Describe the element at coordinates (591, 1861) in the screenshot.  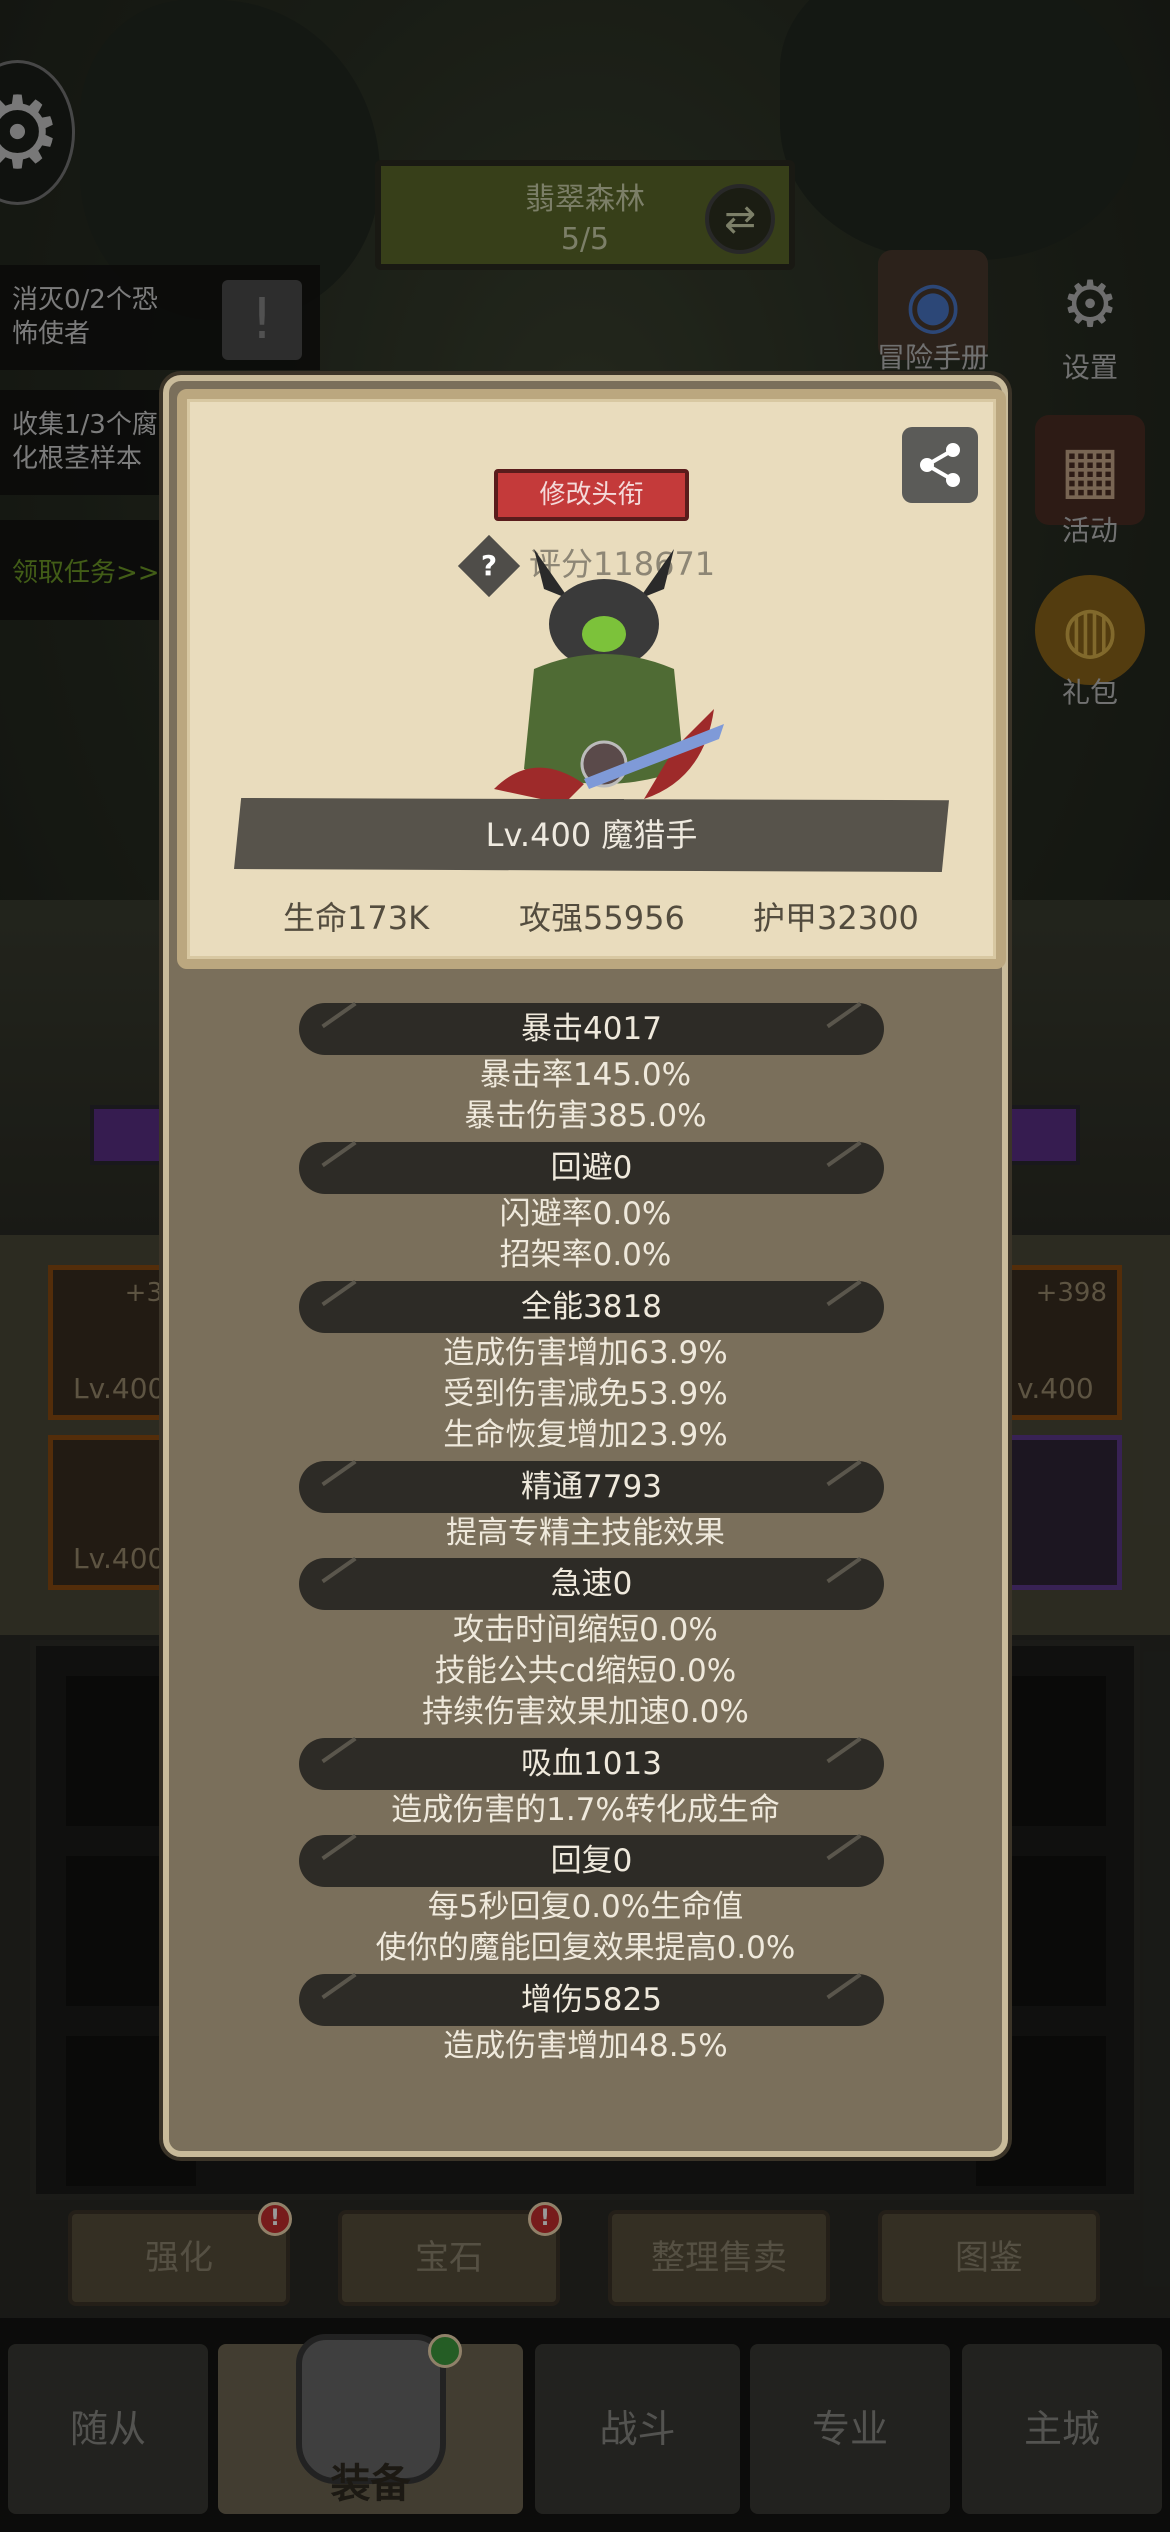
I see `section-header-regen: 回复0` at that location.